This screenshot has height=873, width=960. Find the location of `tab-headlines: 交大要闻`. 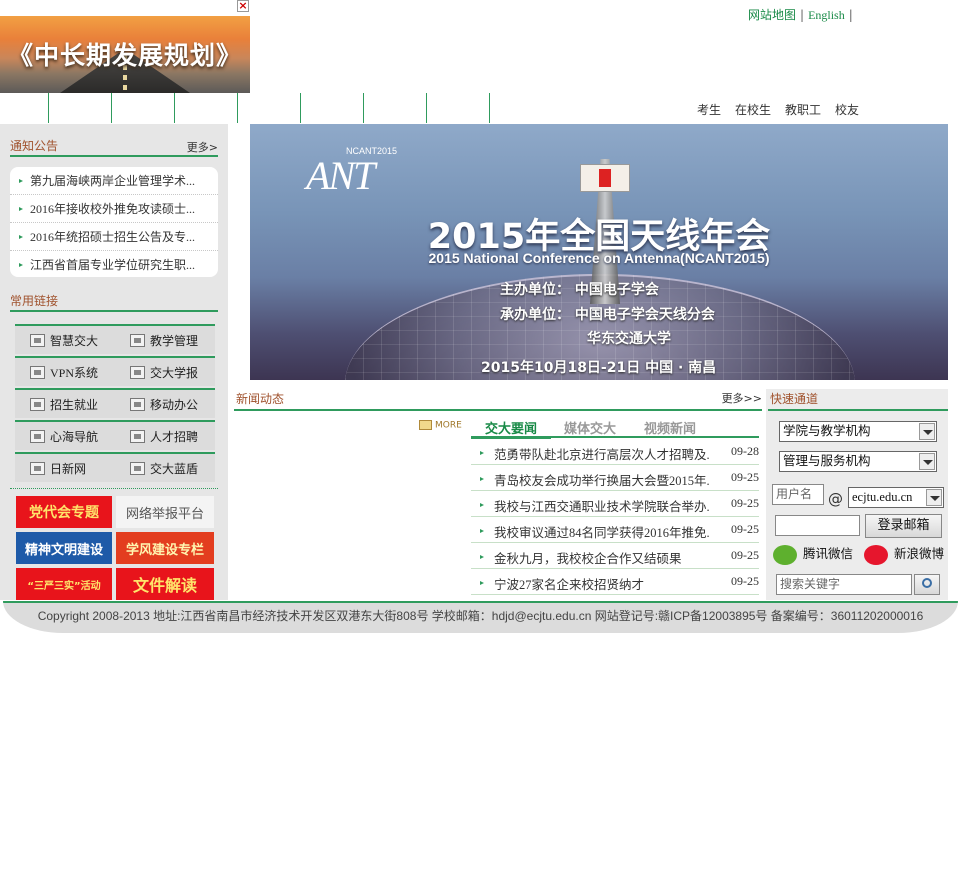

tab-headlines: 交大要闻 is located at coordinates (511, 427).